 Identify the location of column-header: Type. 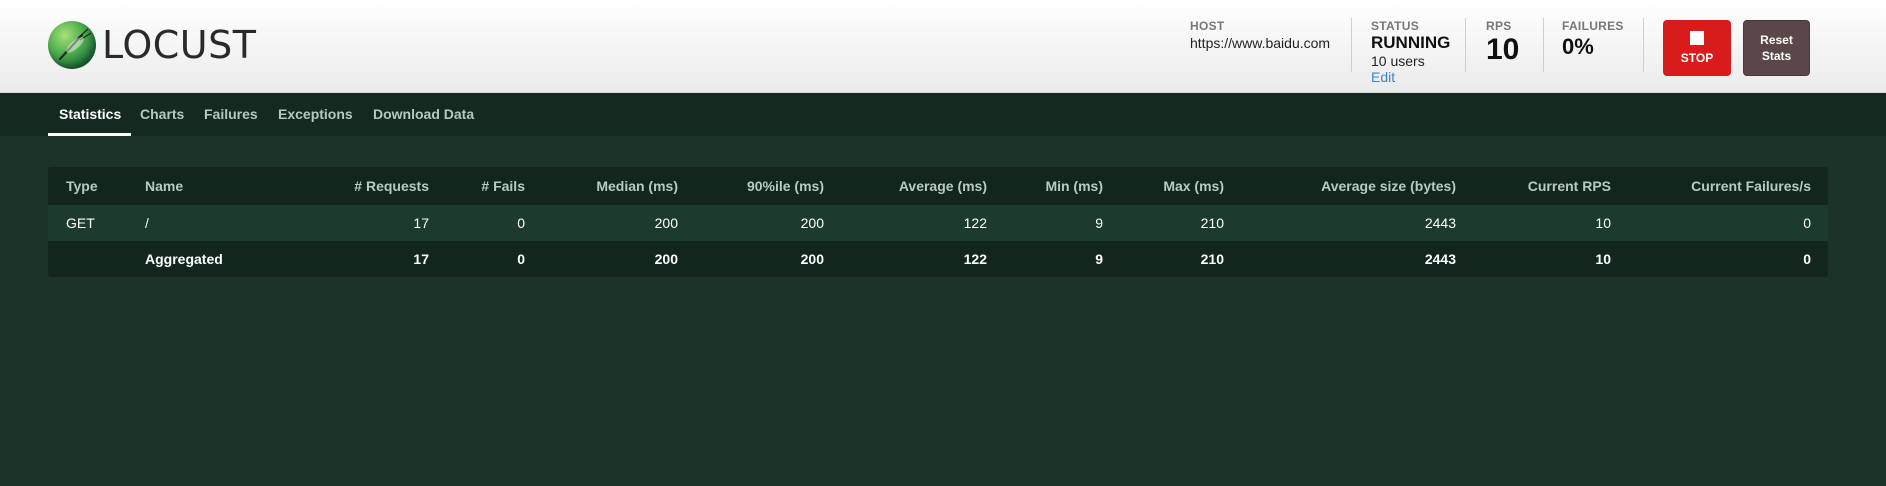
(87, 186).